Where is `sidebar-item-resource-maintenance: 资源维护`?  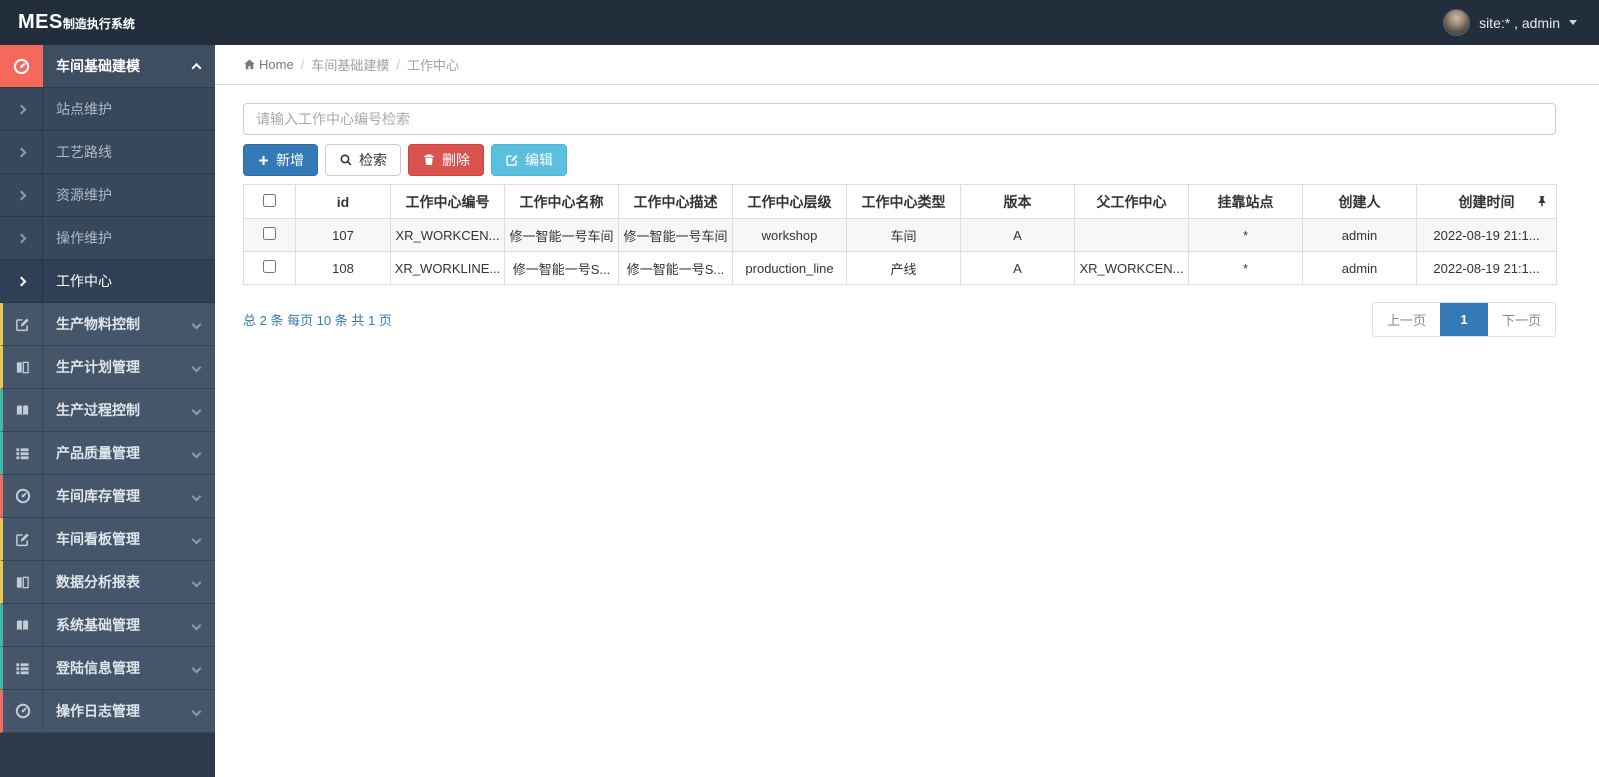 sidebar-item-resource-maintenance: 资源维护 is located at coordinates (107, 195).